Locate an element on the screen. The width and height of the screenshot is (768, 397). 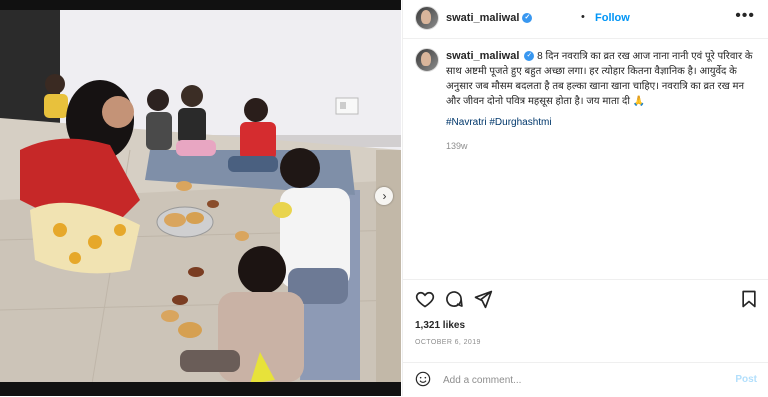
likes-count: 1,321 likes is located at coordinates (440, 325).